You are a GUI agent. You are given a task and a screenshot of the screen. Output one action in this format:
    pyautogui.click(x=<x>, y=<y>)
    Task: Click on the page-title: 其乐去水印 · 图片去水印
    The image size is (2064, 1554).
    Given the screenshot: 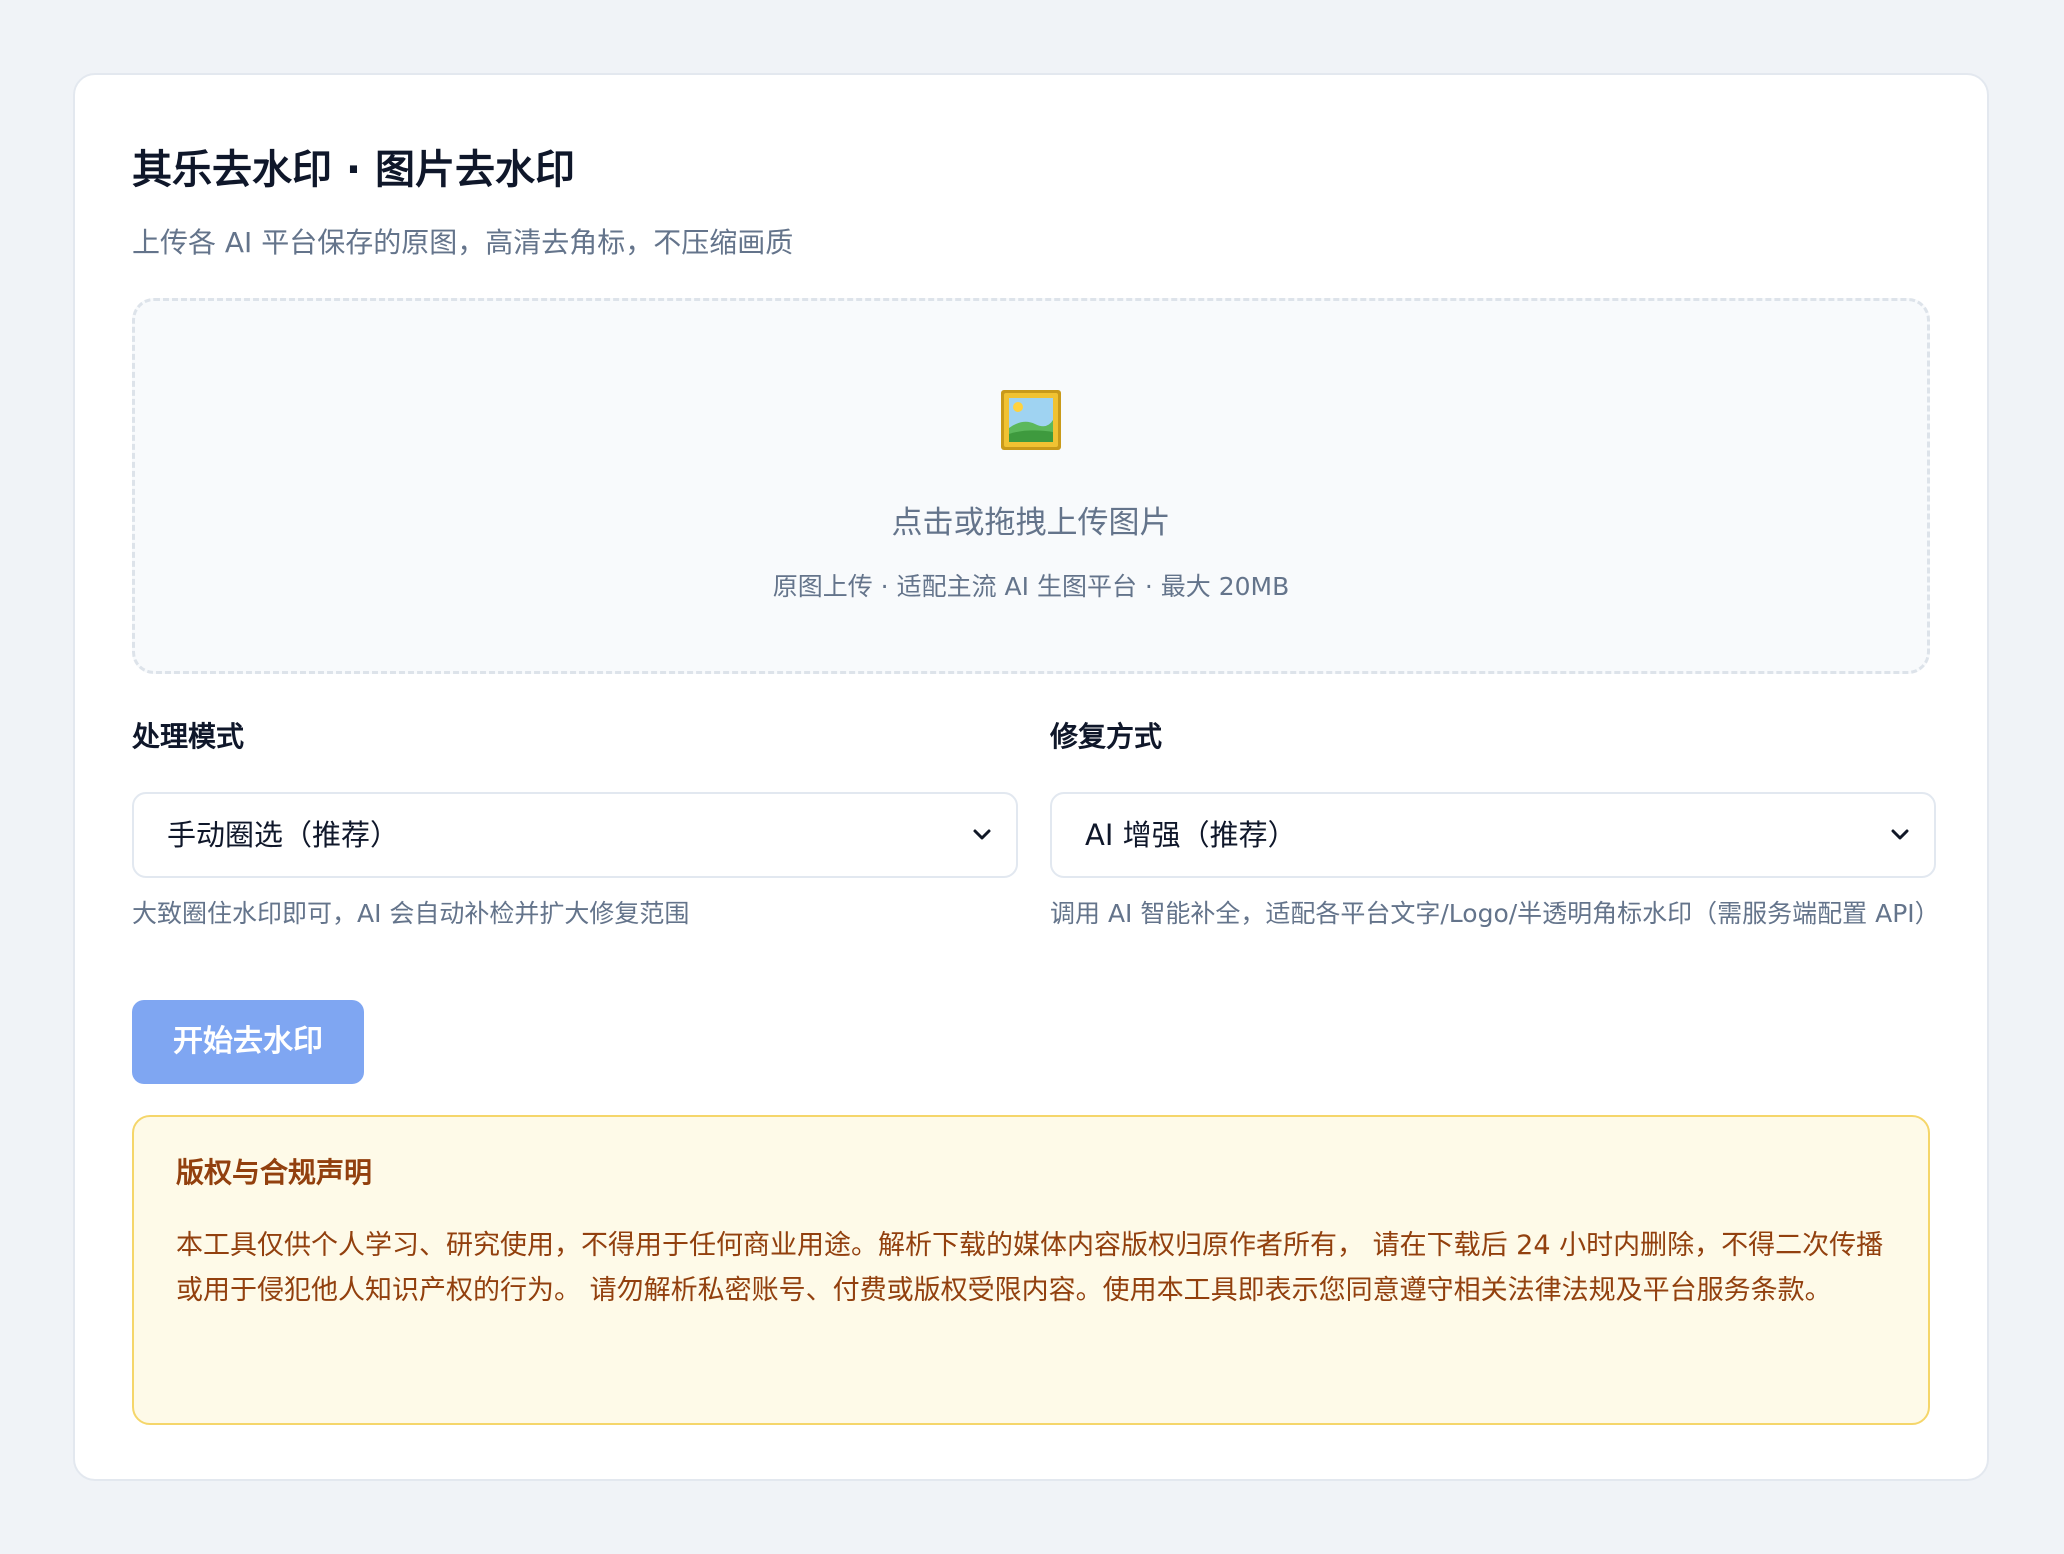 What is the action you would take?
    pyautogui.click(x=354, y=170)
    